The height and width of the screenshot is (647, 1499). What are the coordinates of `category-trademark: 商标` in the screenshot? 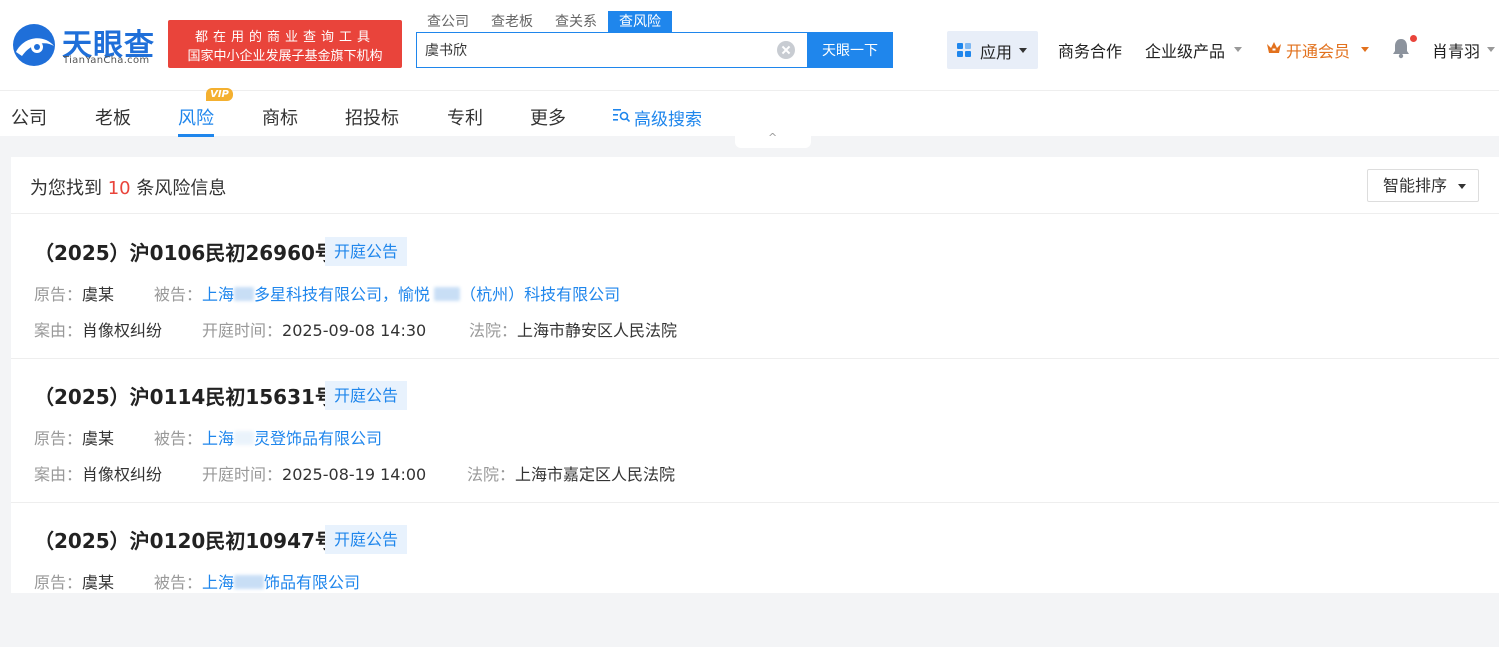 It's located at (280, 117).